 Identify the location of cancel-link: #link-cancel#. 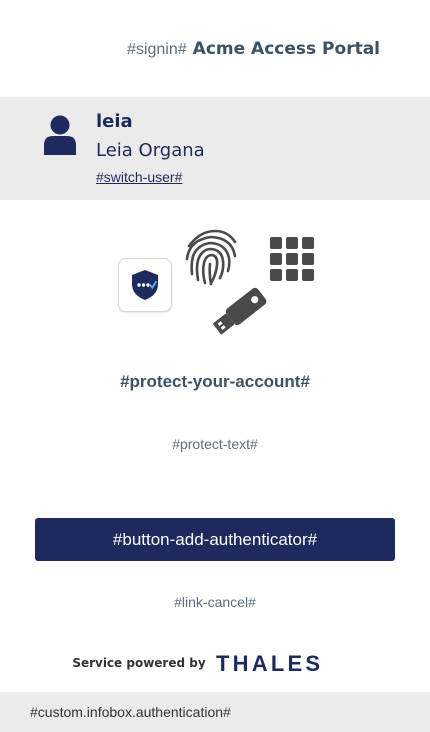
(215, 602).